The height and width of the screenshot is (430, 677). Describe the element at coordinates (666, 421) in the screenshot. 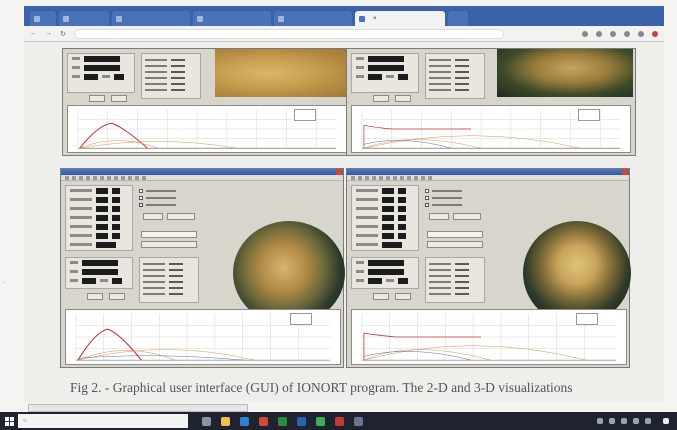

I see `notifications-icon` at that location.